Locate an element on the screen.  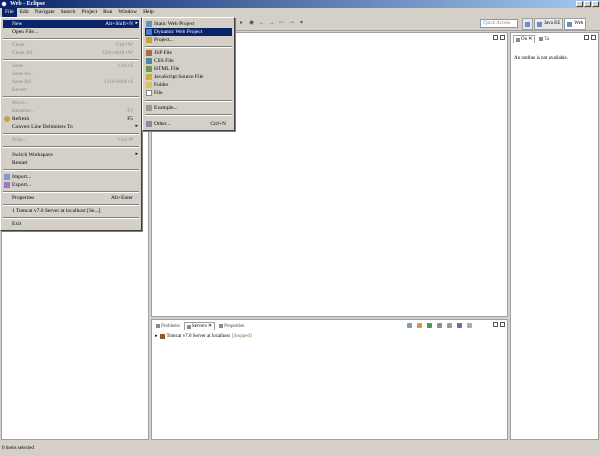
file-icon is located at coordinates (149, 93).